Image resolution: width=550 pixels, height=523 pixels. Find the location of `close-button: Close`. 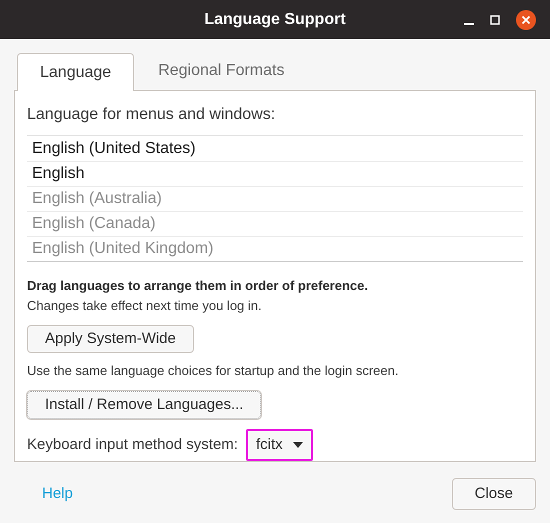

close-button: Close is located at coordinates (494, 494).